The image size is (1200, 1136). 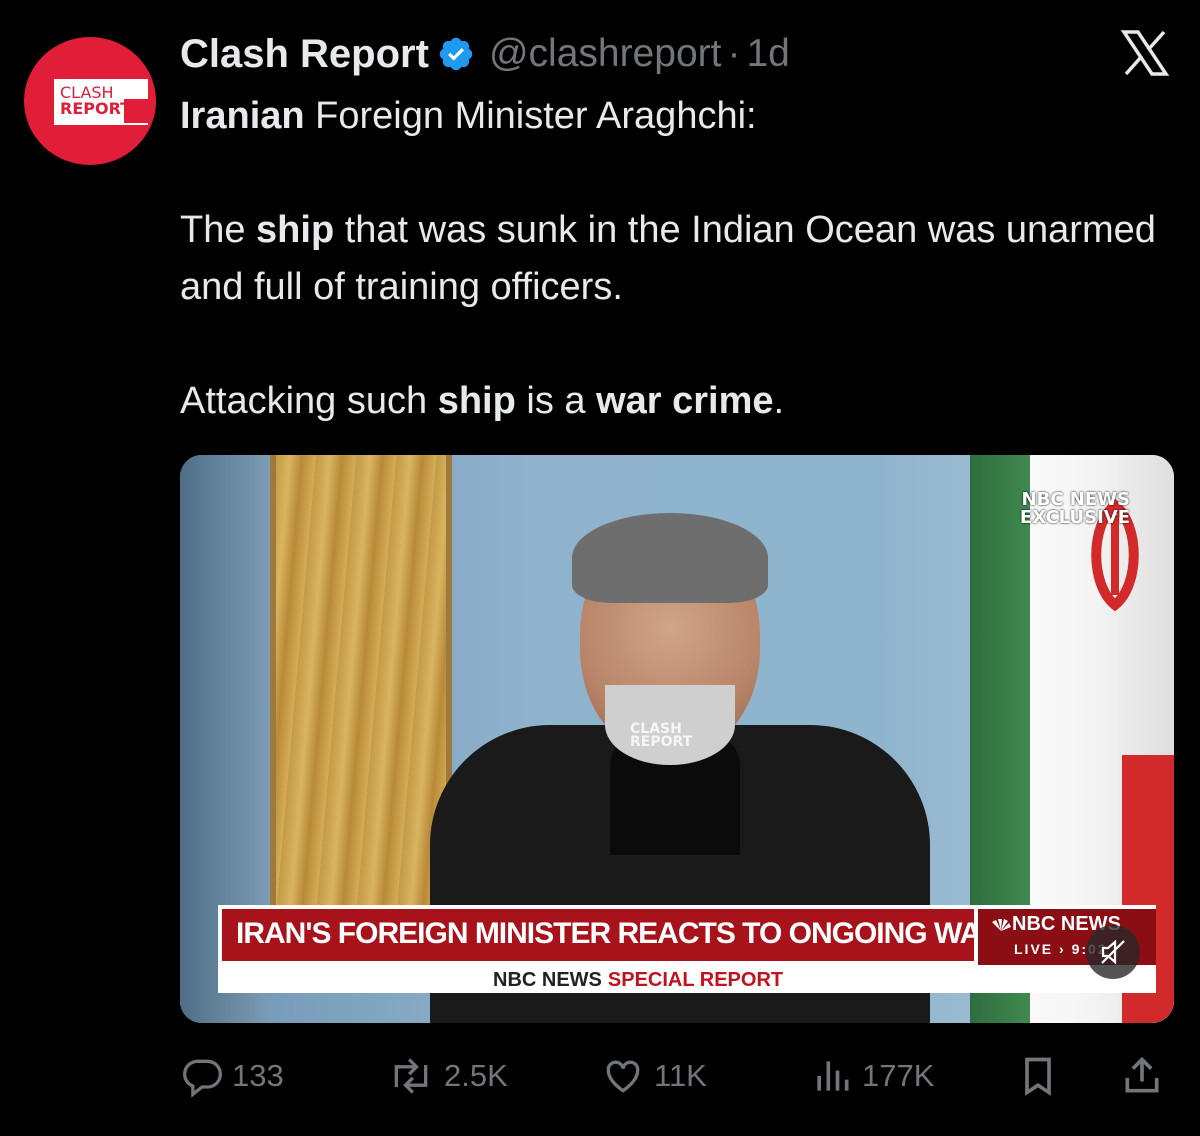 What do you see at coordinates (1062, 949) in the screenshot?
I see `live-arrow: ›` at bounding box center [1062, 949].